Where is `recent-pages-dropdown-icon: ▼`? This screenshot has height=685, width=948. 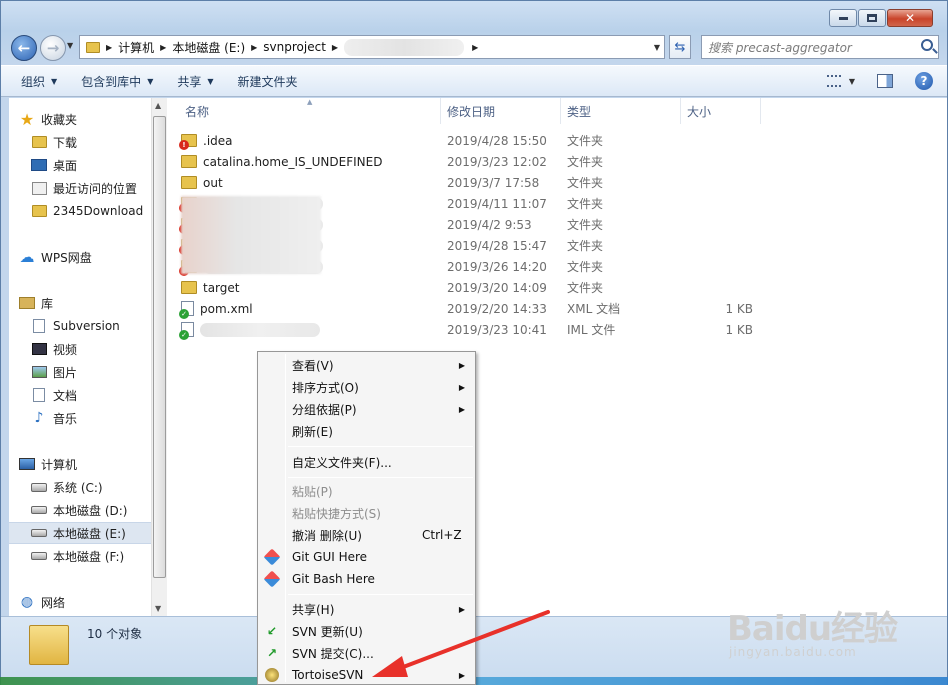 recent-pages-dropdown-icon: ▼ is located at coordinates (70, 45).